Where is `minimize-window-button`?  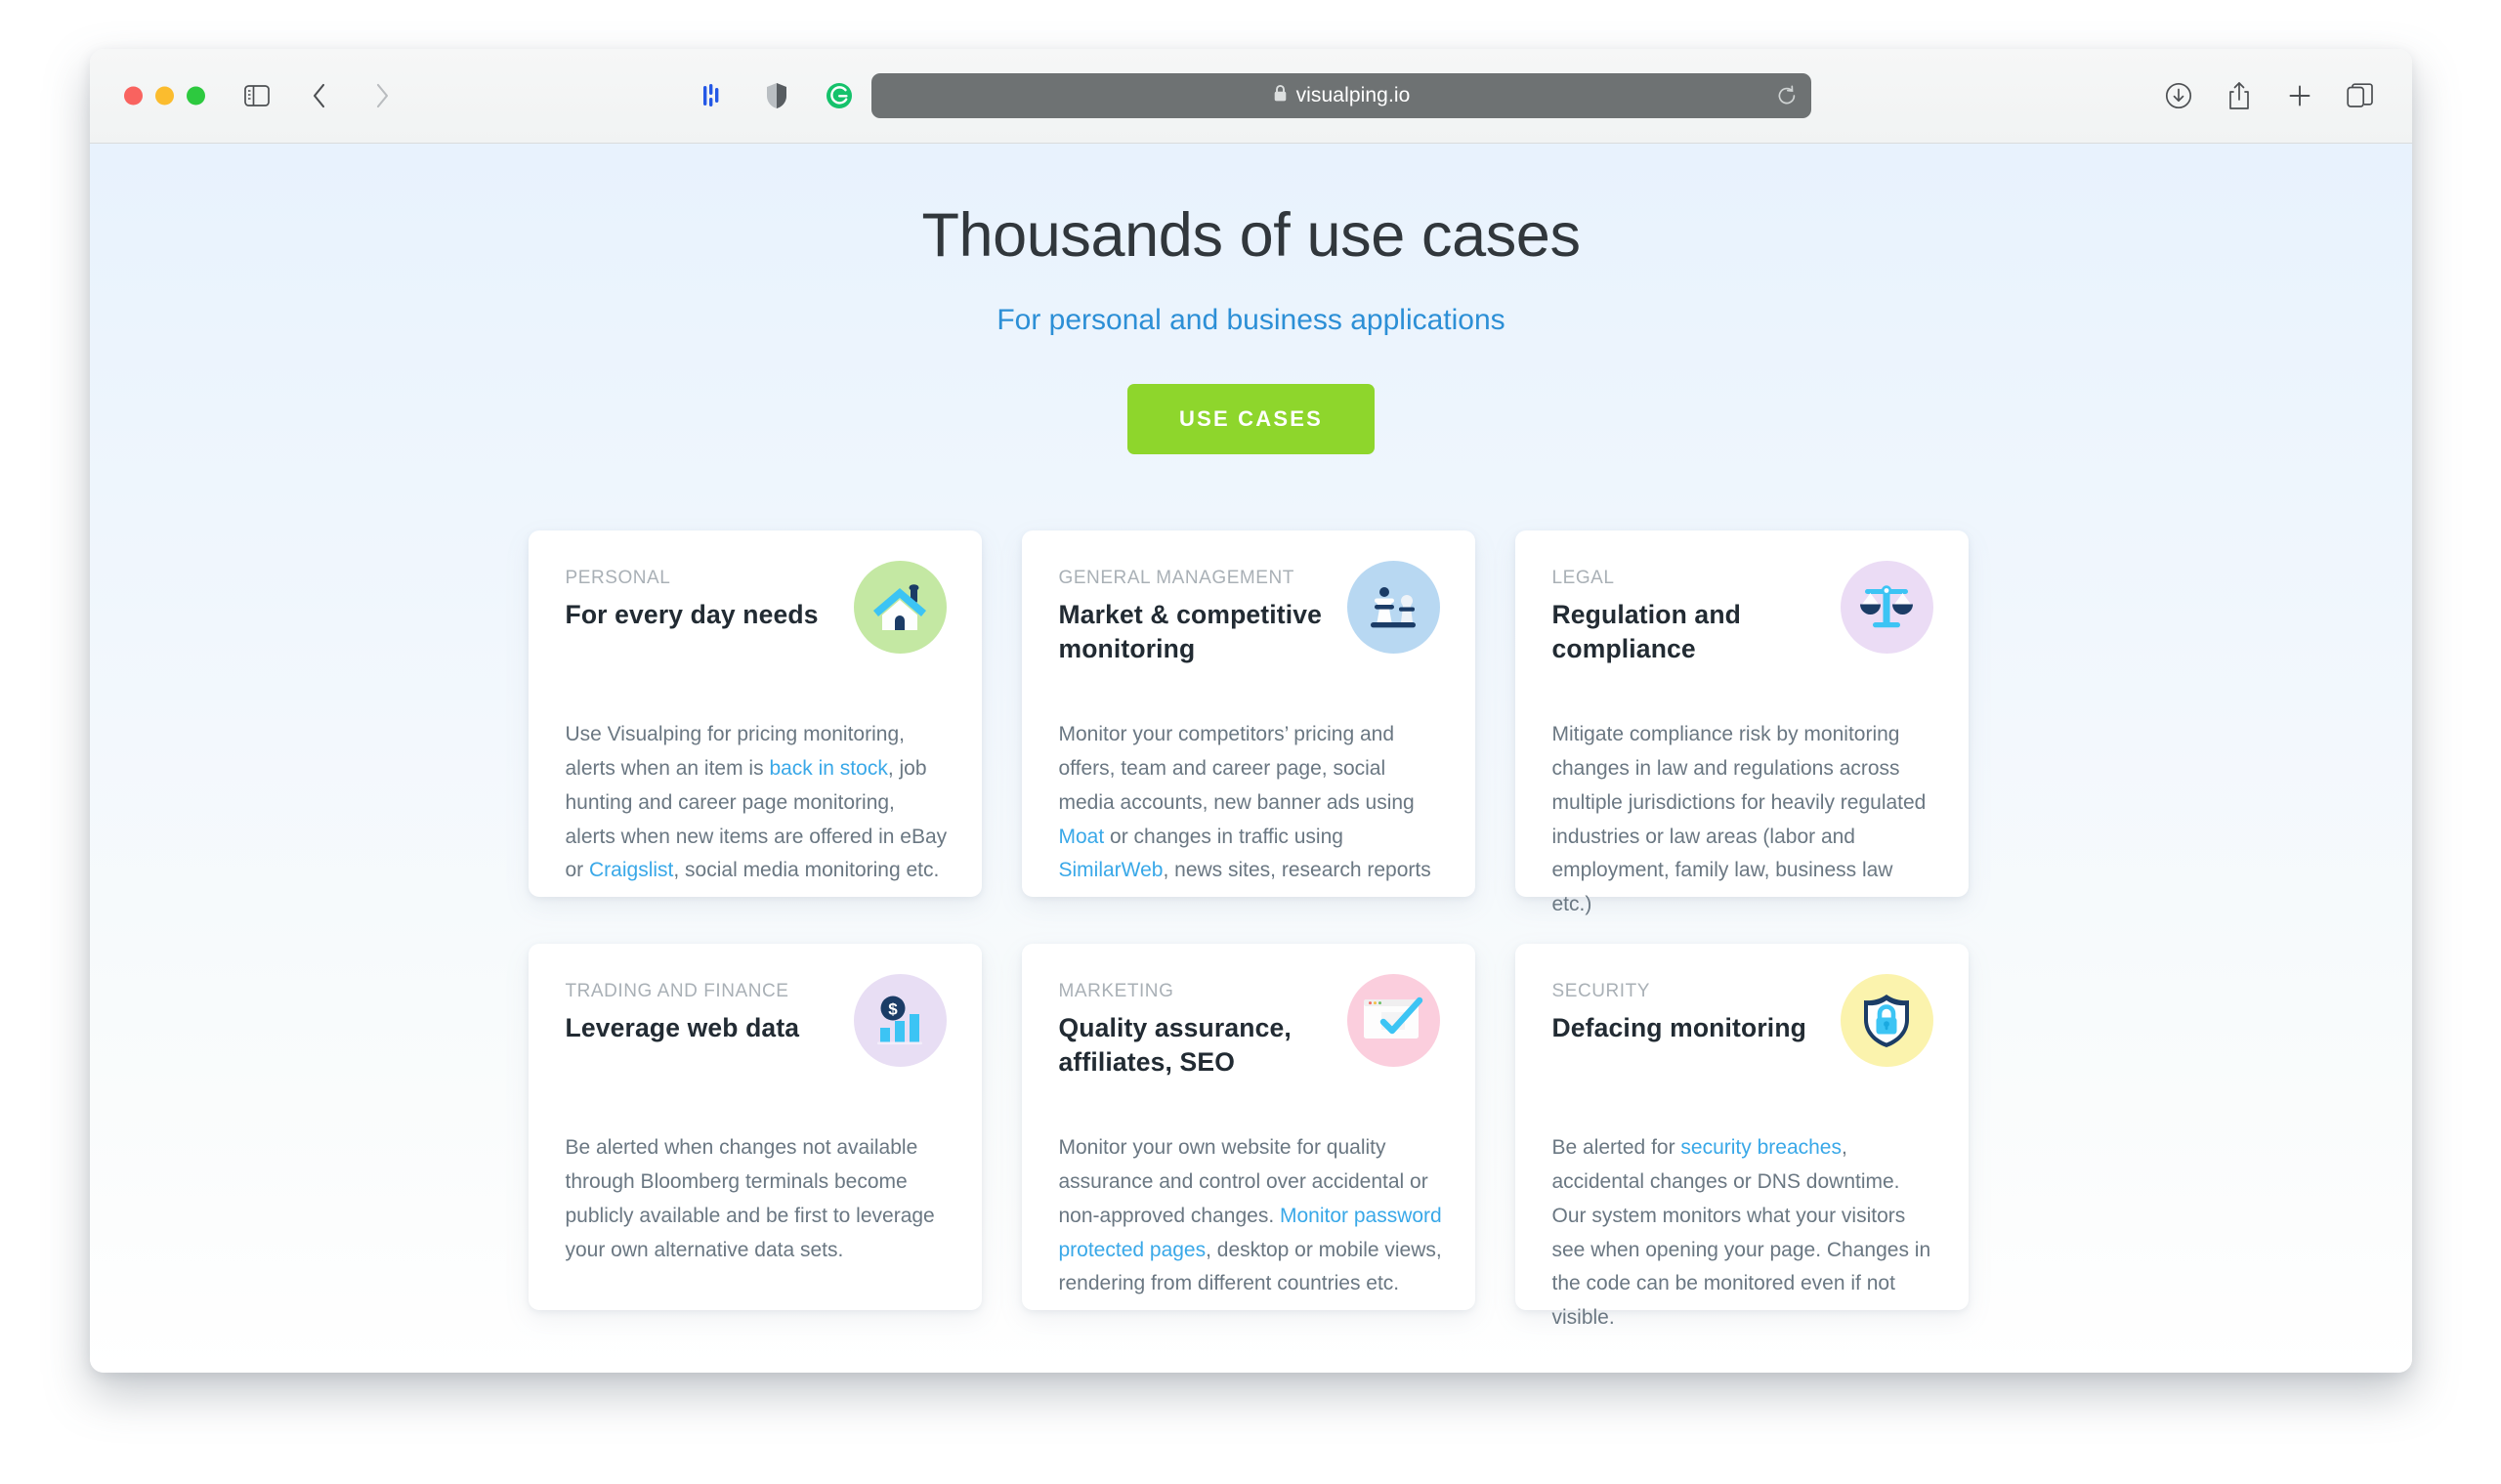 minimize-window-button is located at coordinates (164, 96).